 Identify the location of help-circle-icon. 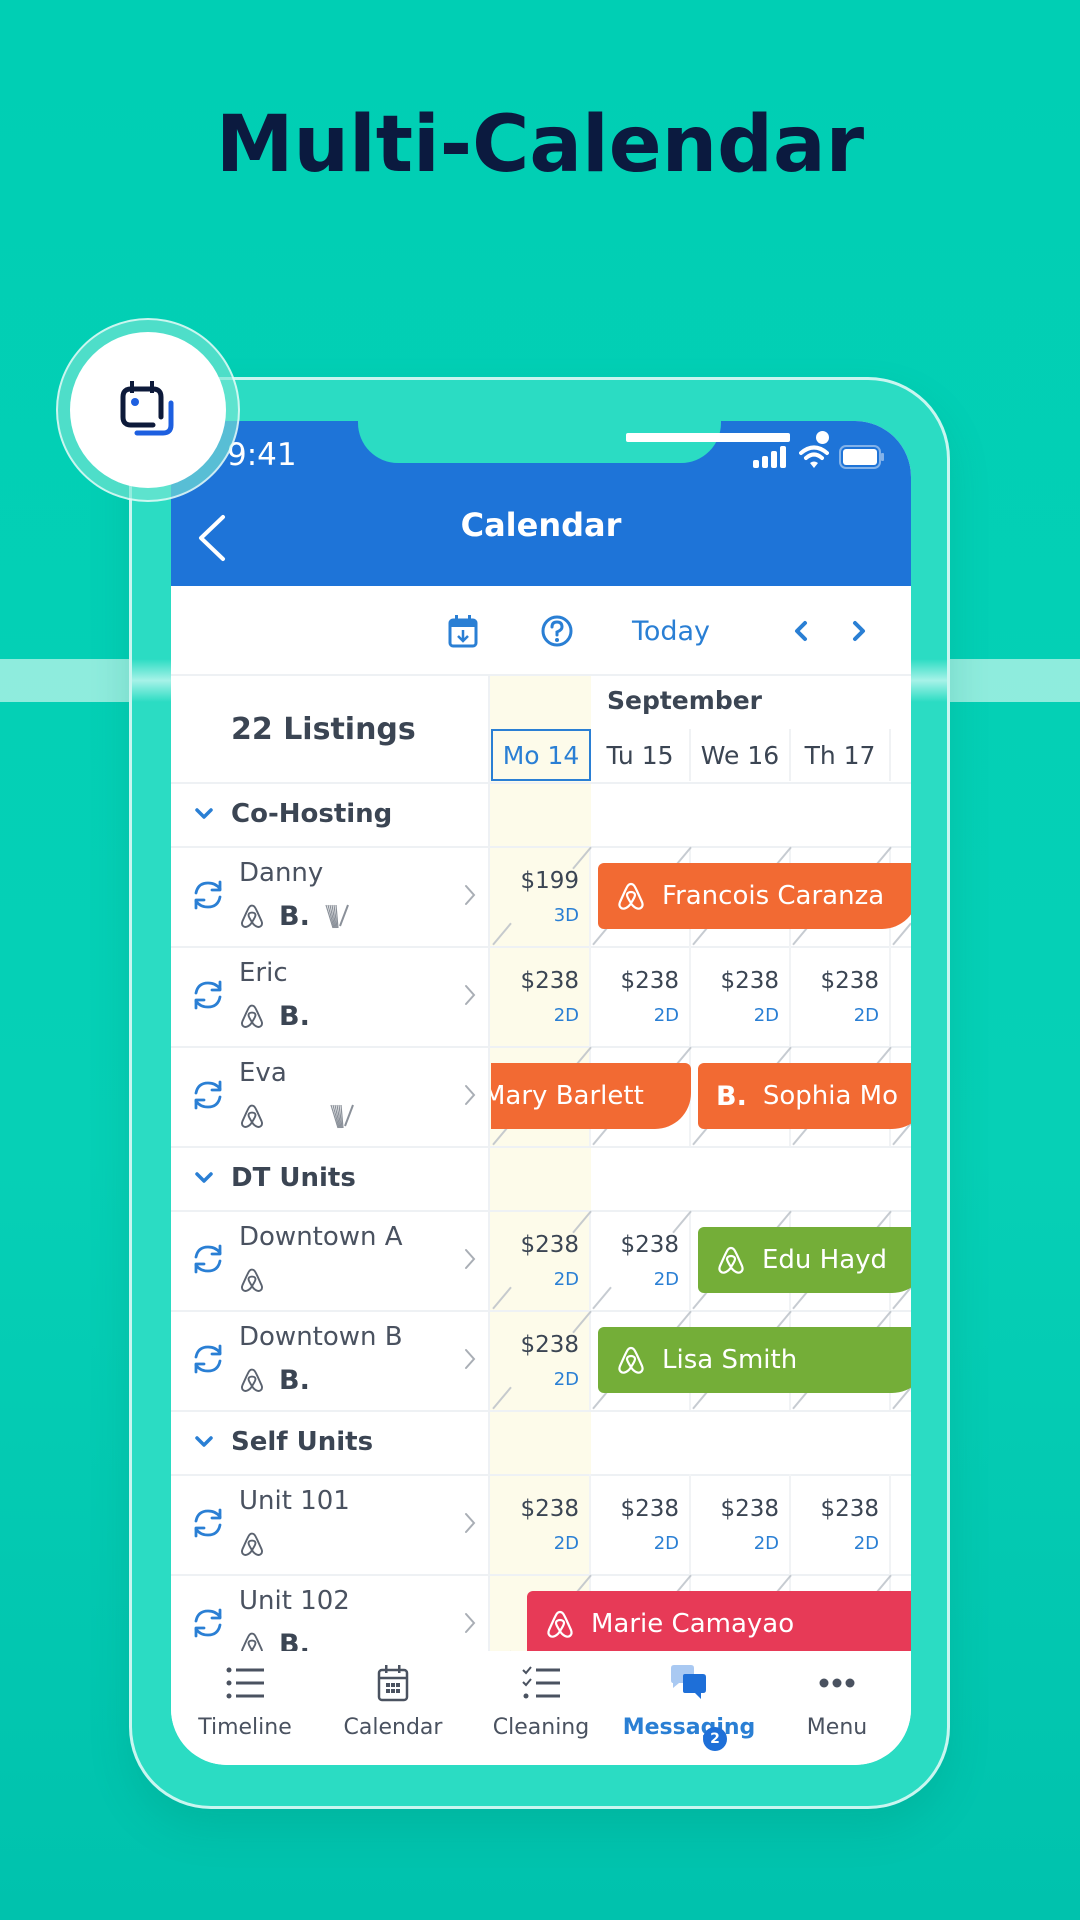
(557, 631).